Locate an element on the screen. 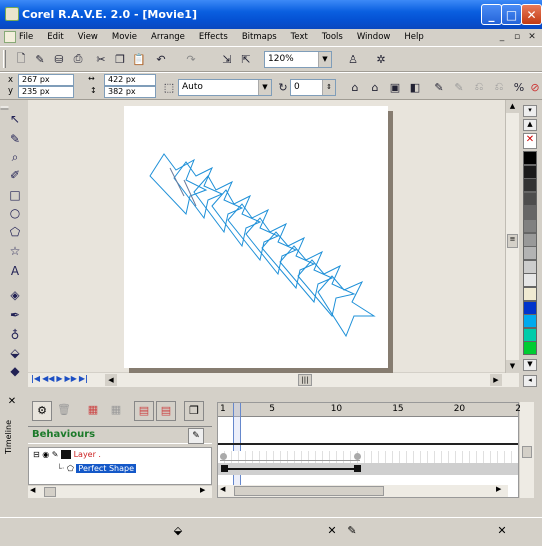 This screenshot has width=542, height=546. layer-frames-track is located at coordinates (368, 457).